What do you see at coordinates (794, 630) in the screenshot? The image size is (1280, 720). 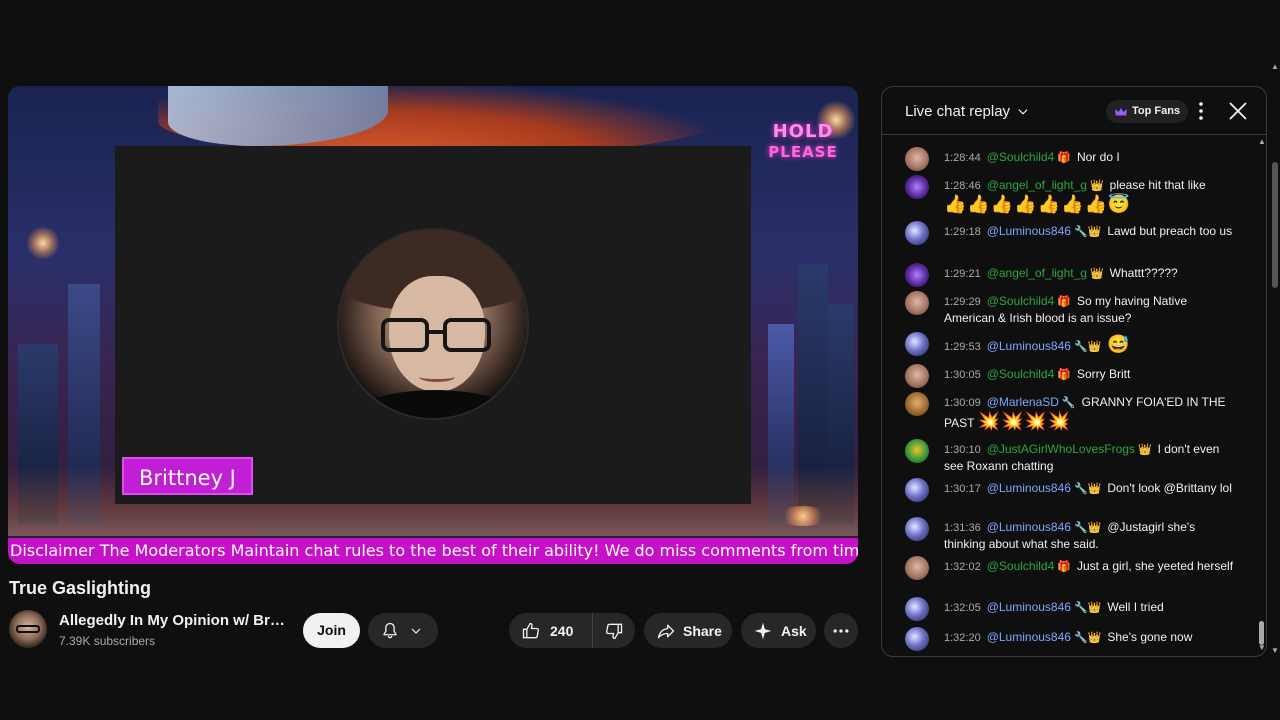 I see `ask-label: Ask` at bounding box center [794, 630].